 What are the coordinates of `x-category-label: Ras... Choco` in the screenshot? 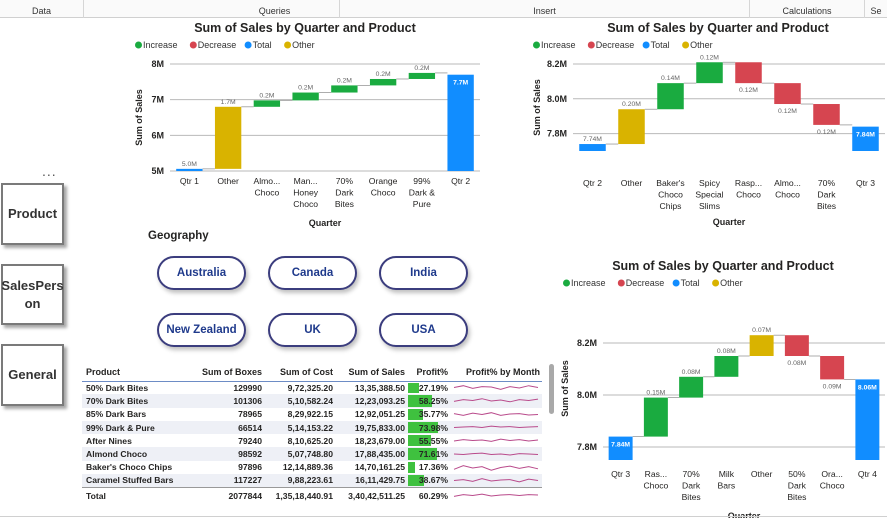 It's located at (655, 480).